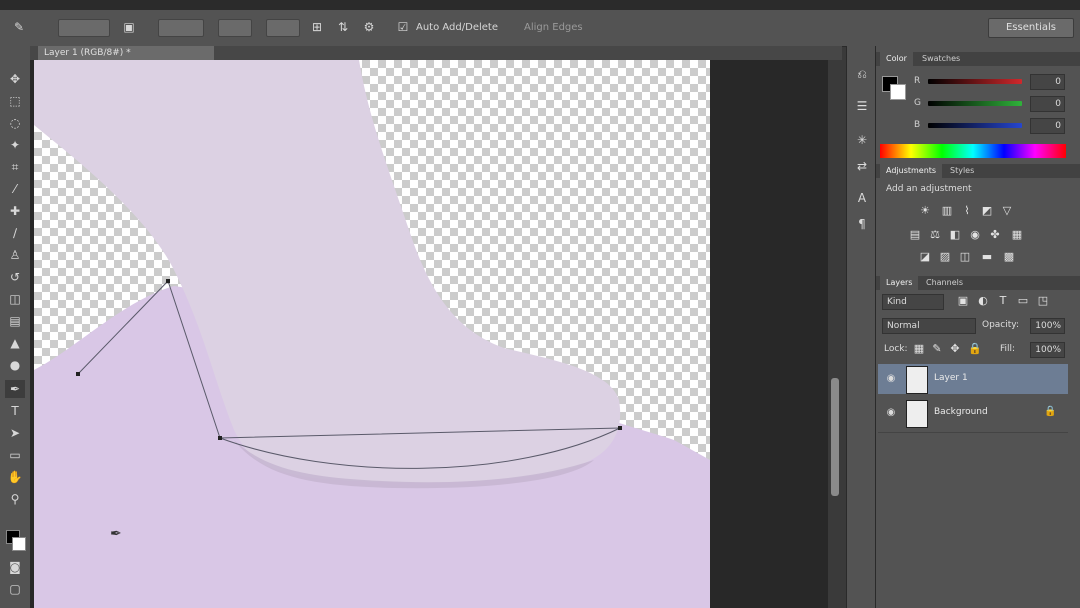 The width and height of the screenshot is (1080, 608). I want to click on blue-slider, so click(975, 125).